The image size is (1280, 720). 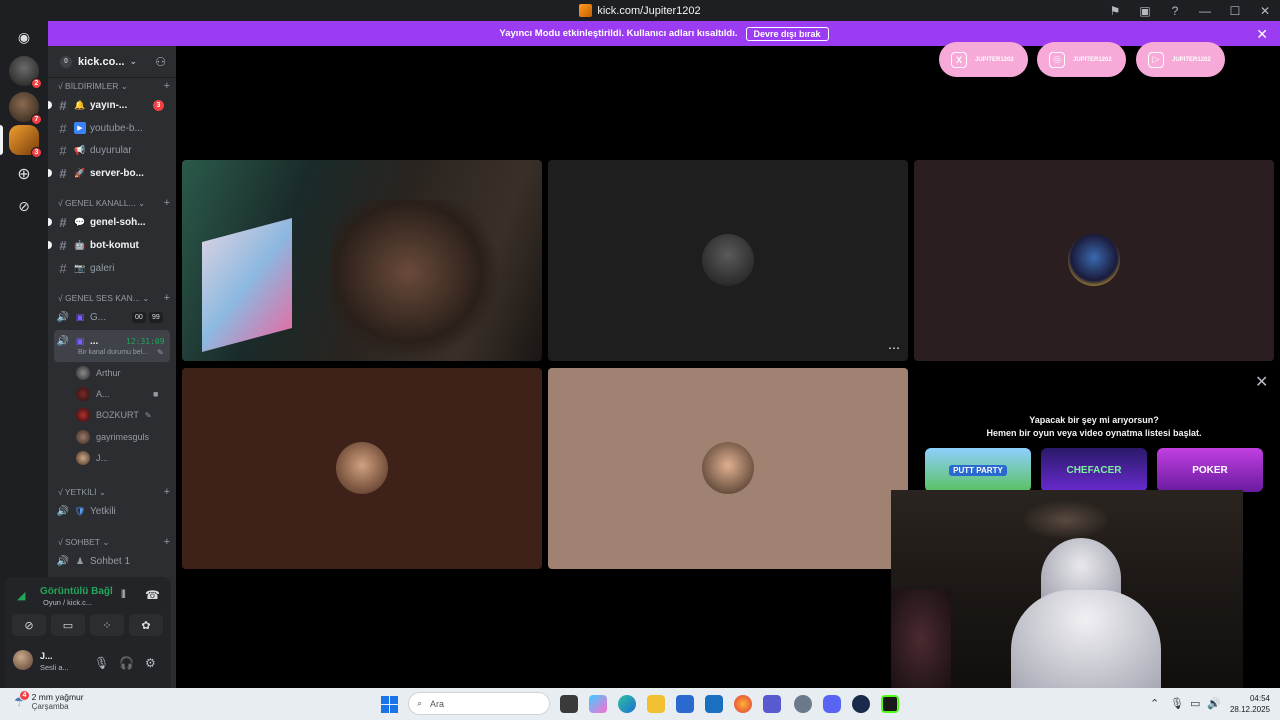 I want to click on social-link-youtube: ▷ JUPITER1202, so click(x=1180, y=59).